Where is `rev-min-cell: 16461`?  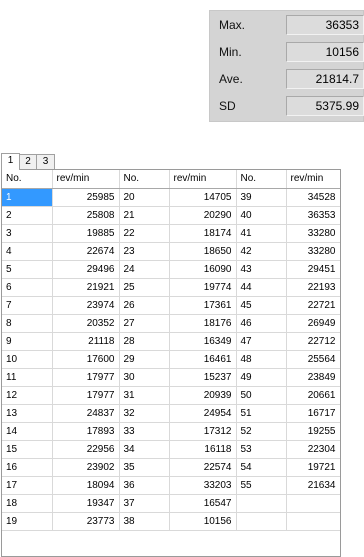
rev-min-cell: 16461 is located at coordinates (203, 359).